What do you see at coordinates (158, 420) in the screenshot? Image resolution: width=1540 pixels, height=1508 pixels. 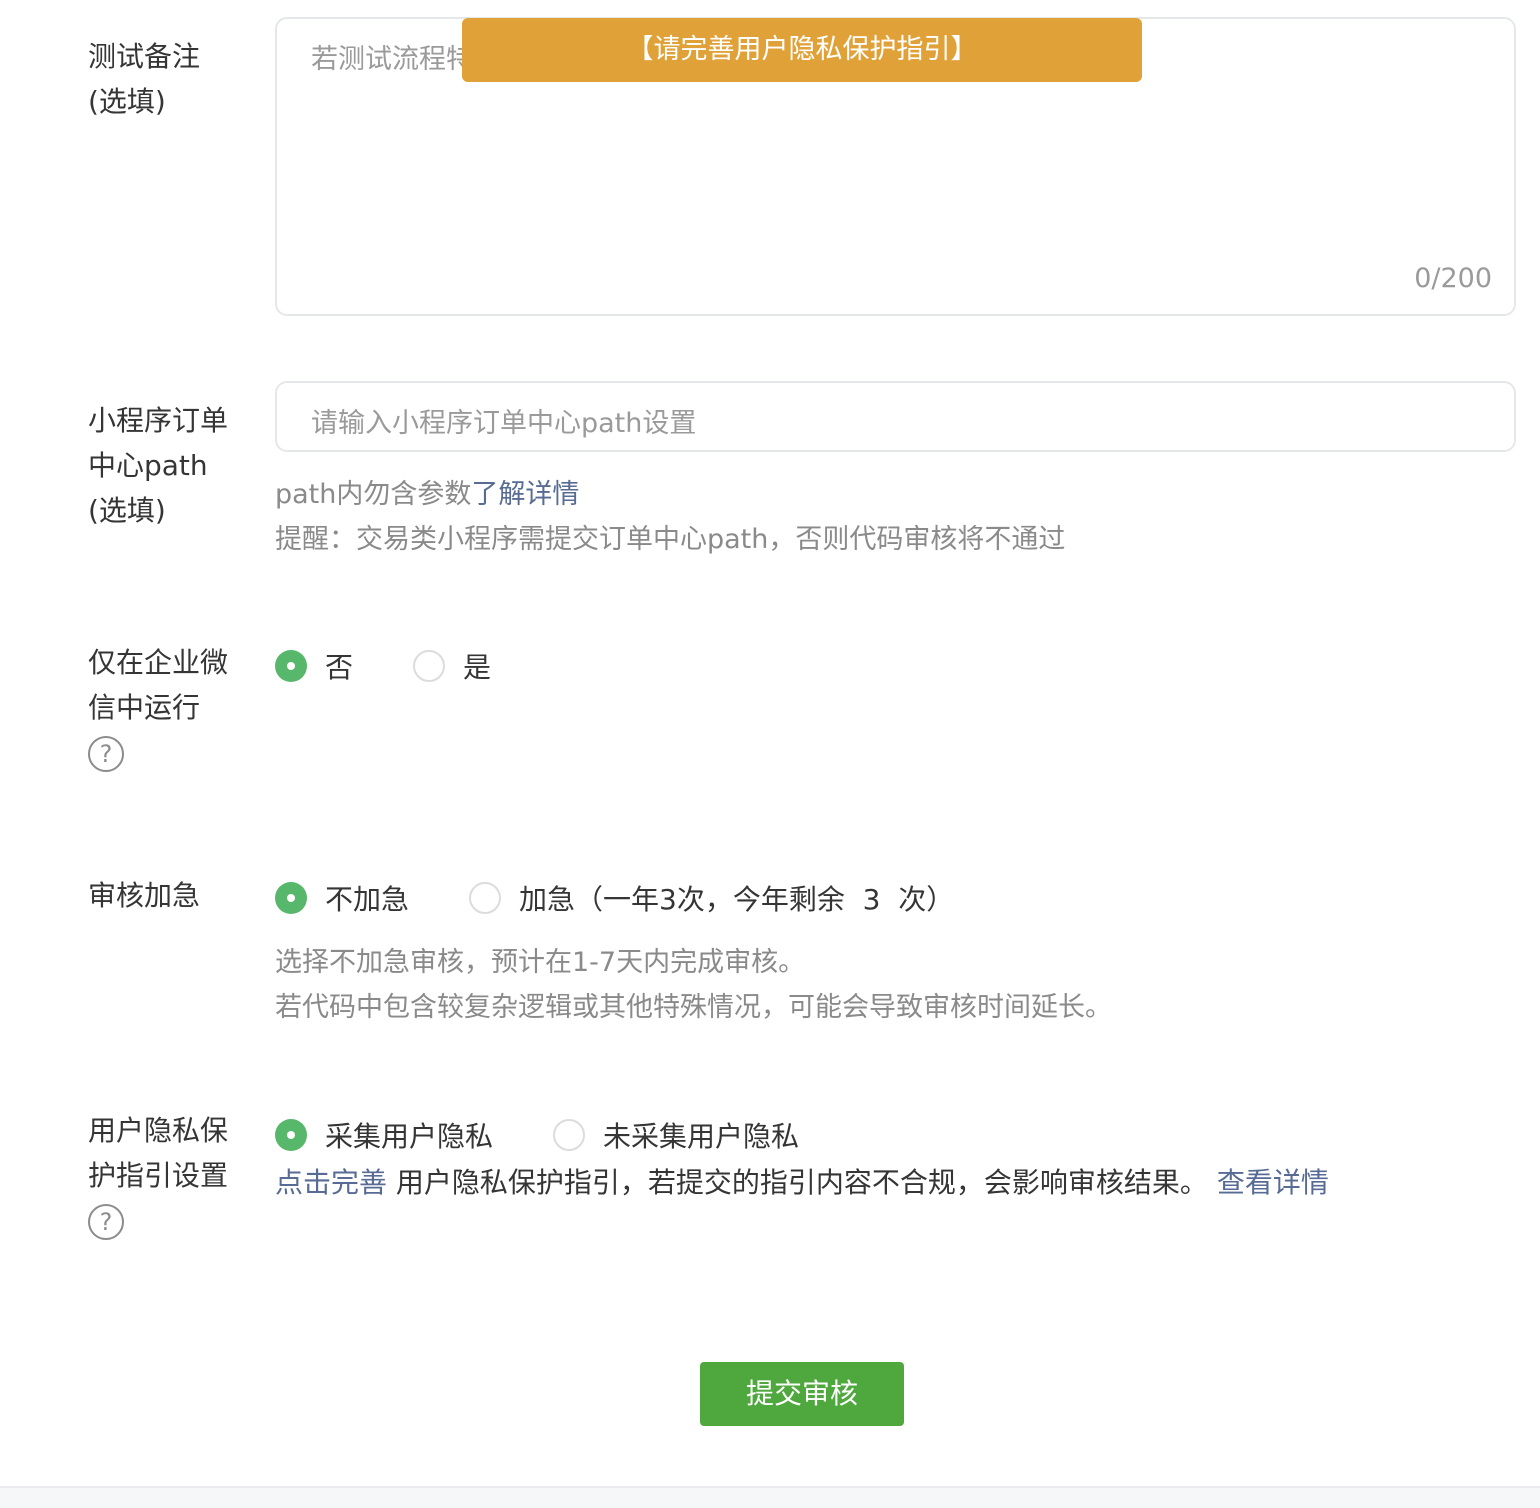 I see `order-path-label-line1: 小程序订单` at bounding box center [158, 420].